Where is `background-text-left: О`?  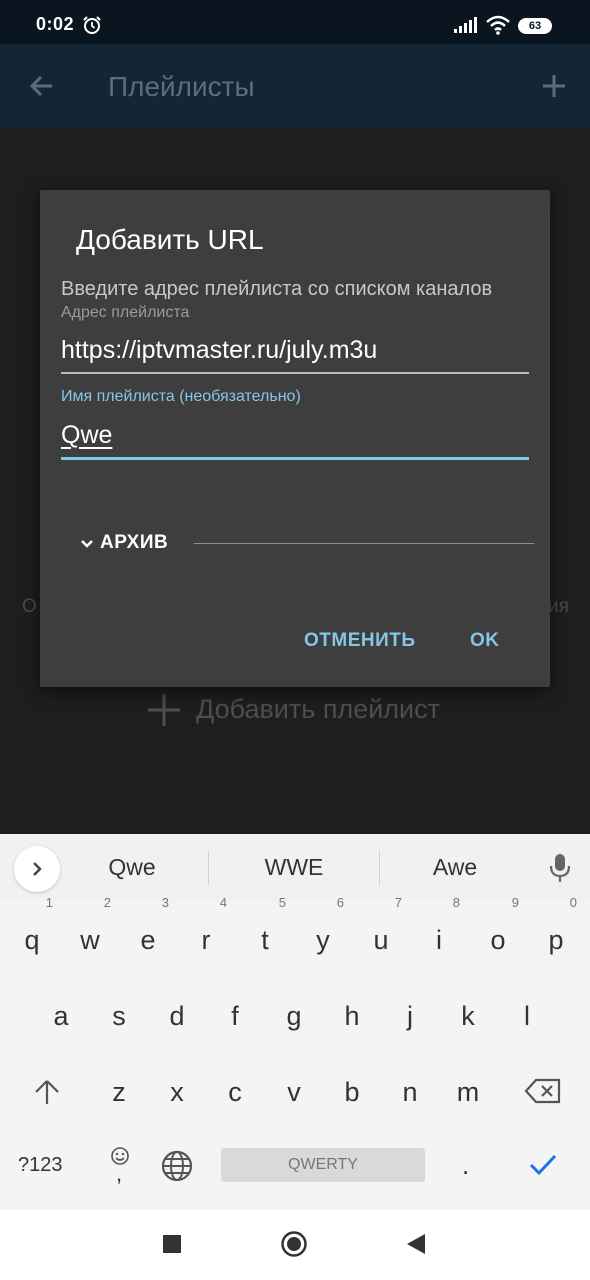
background-text-left: О is located at coordinates (29, 606).